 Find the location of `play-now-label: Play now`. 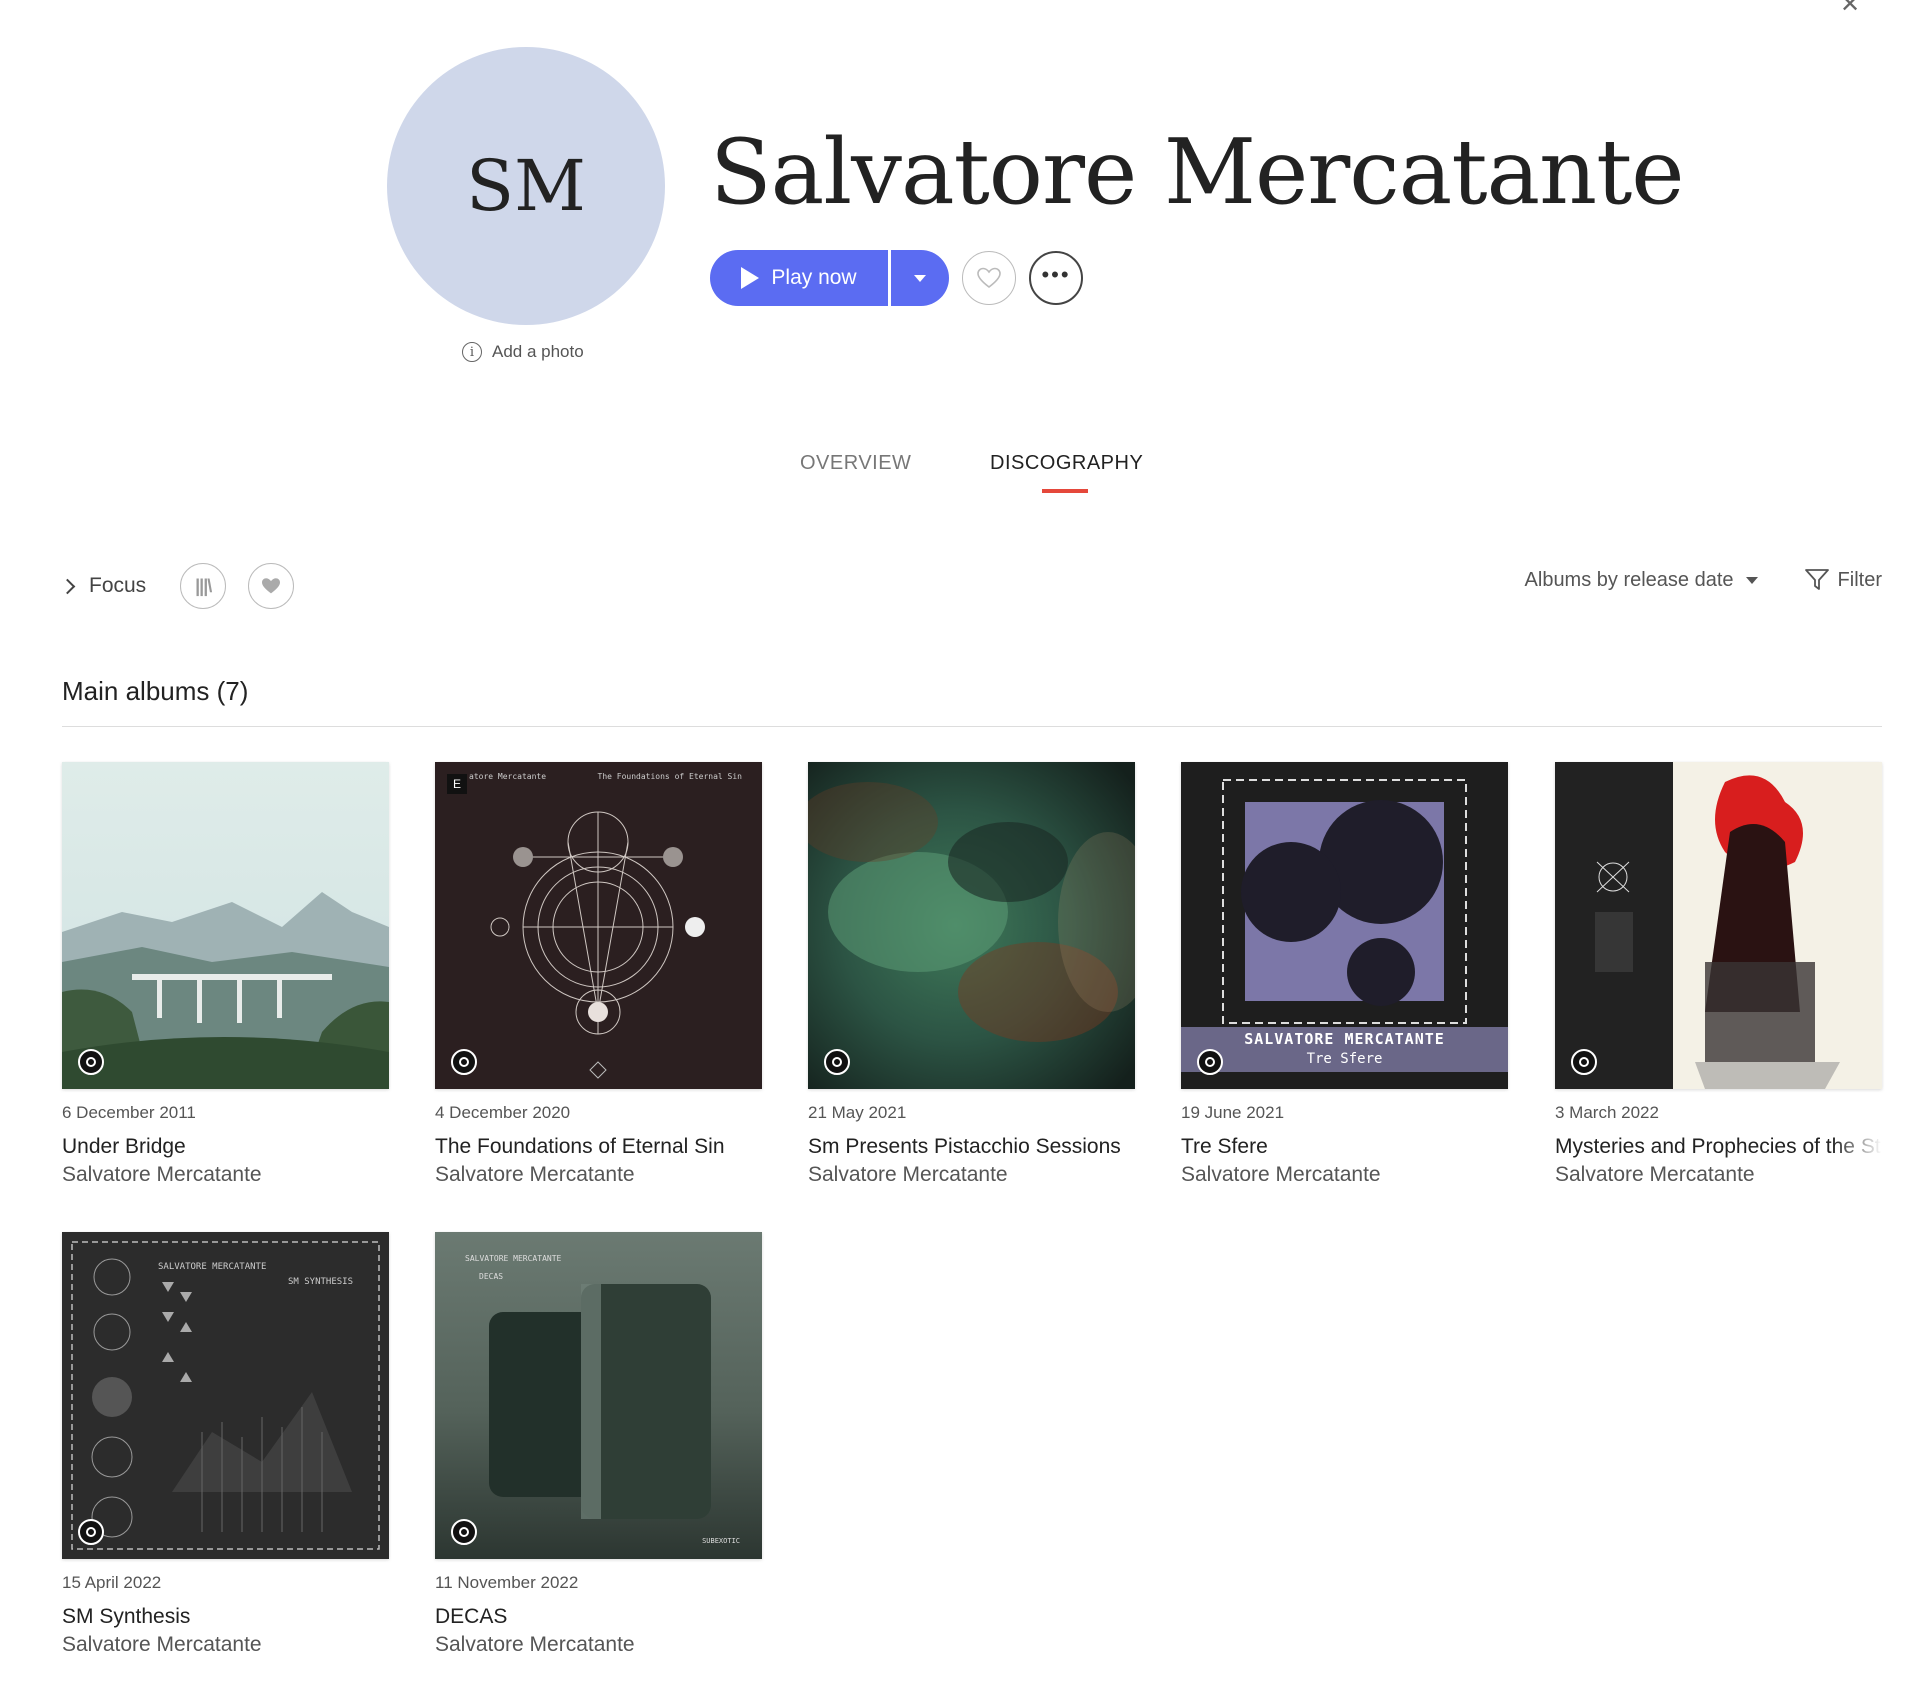

play-now-label: Play now is located at coordinates (814, 277).